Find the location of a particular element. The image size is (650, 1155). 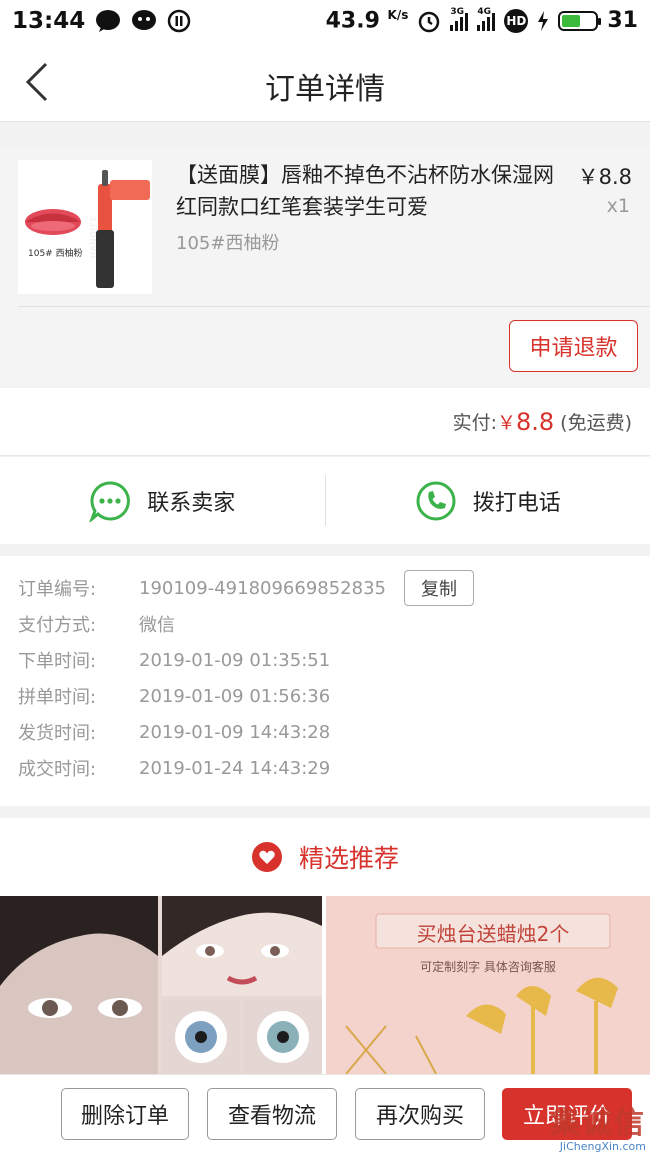

order-number-row: 订单编号: 190109-491809669852835 复制 is located at coordinates (325, 588).